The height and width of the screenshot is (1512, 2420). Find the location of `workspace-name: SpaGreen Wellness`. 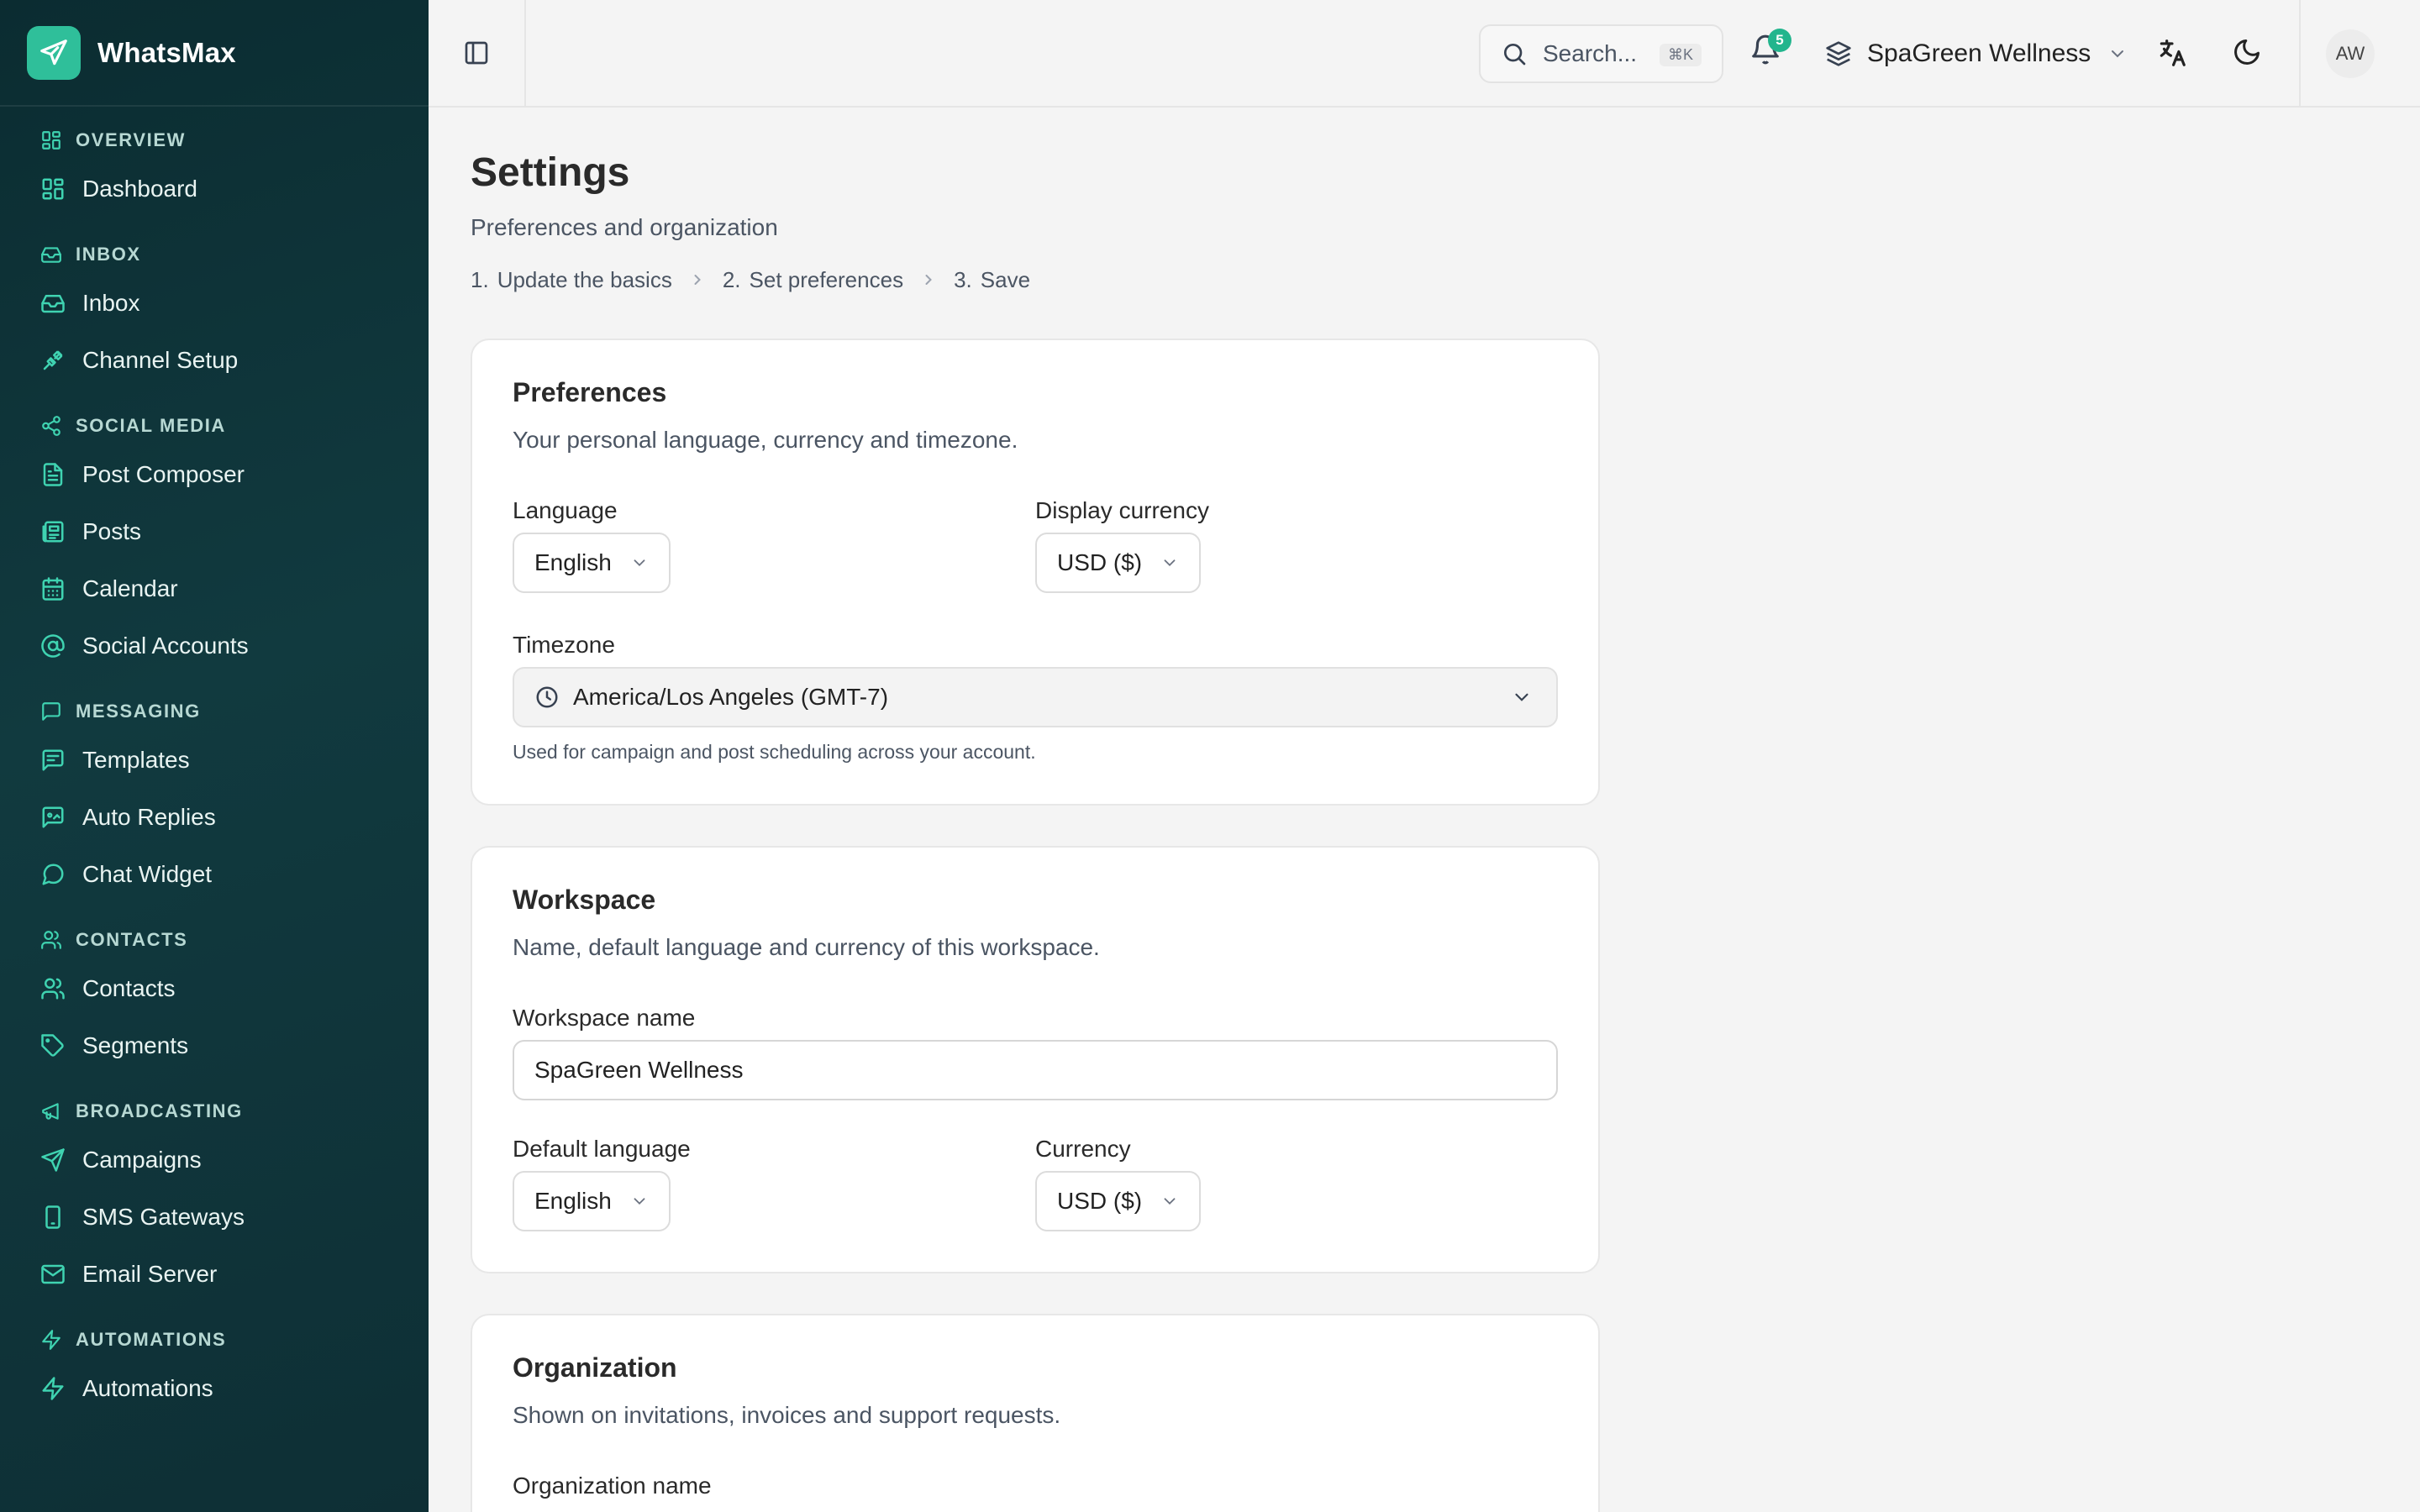

workspace-name: SpaGreen Wellness is located at coordinates (1979, 53).